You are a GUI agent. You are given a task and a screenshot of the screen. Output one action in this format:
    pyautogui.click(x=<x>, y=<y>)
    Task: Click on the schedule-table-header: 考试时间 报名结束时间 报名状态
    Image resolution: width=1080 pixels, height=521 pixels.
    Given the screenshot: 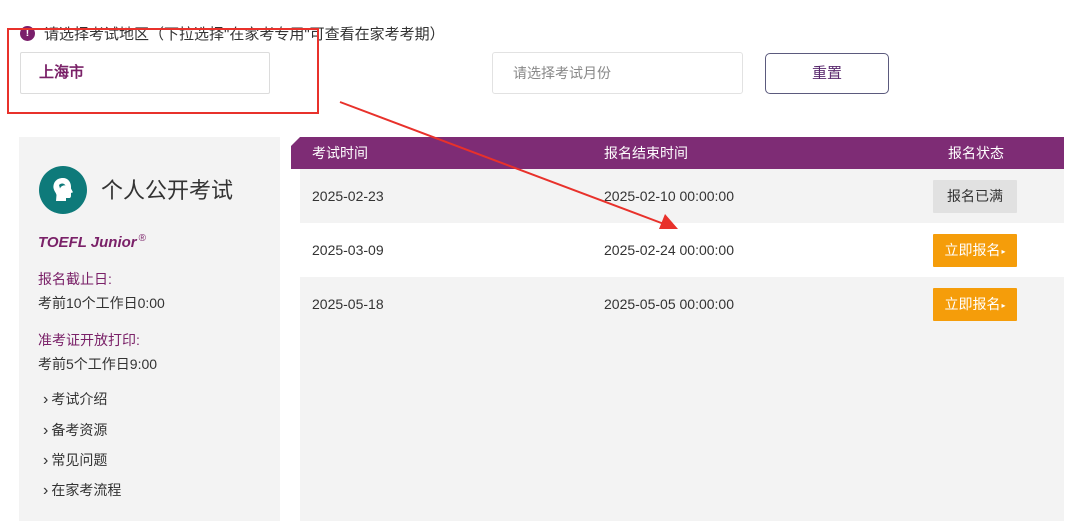 What is the action you would take?
    pyautogui.click(x=677, y=153)
    